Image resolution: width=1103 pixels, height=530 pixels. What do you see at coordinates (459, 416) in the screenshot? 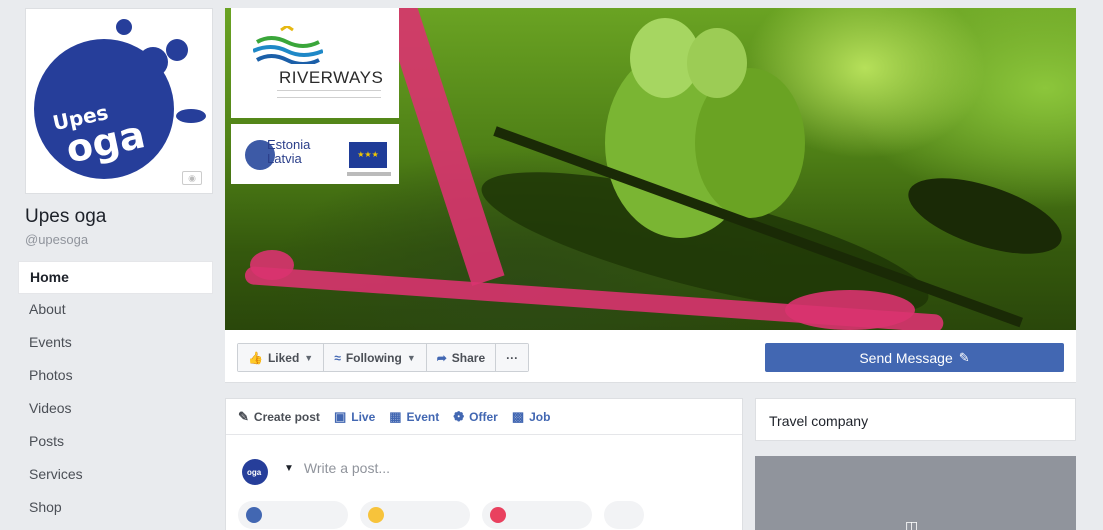
I see `offer-tag-icon: ❁` at bounding box center [459, 416].